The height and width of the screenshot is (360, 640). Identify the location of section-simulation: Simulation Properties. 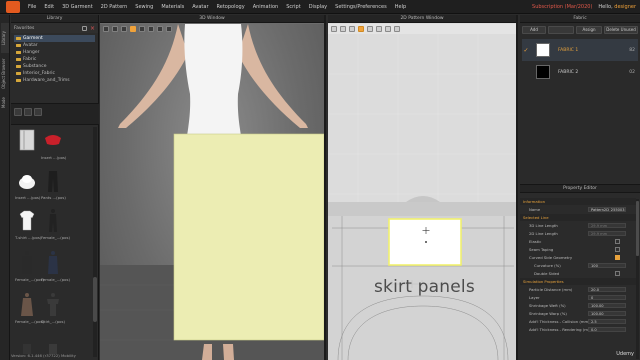
(578, 281).